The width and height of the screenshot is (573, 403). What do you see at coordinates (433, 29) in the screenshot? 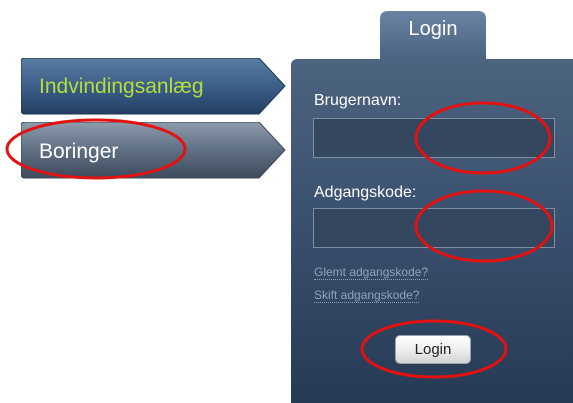
I see `tab-login-label: Login` at bounding box center [433, 29].